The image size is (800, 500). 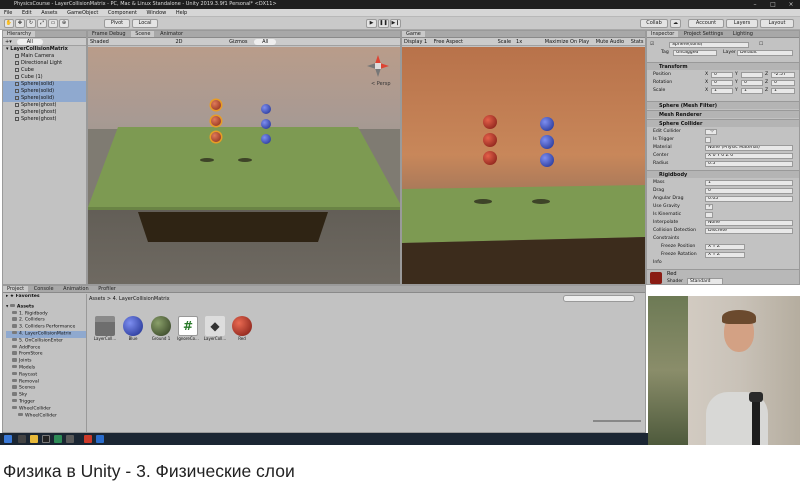 I want to click on move-tool-icon: ✥, so click(x=20, y=23).